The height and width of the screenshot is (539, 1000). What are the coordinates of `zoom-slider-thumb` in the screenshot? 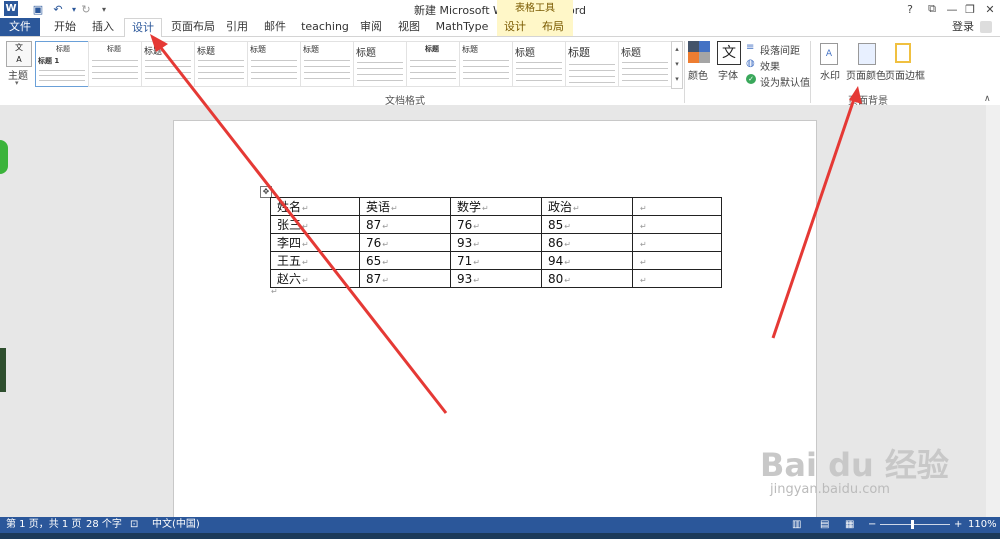 It's located at (912, 524).